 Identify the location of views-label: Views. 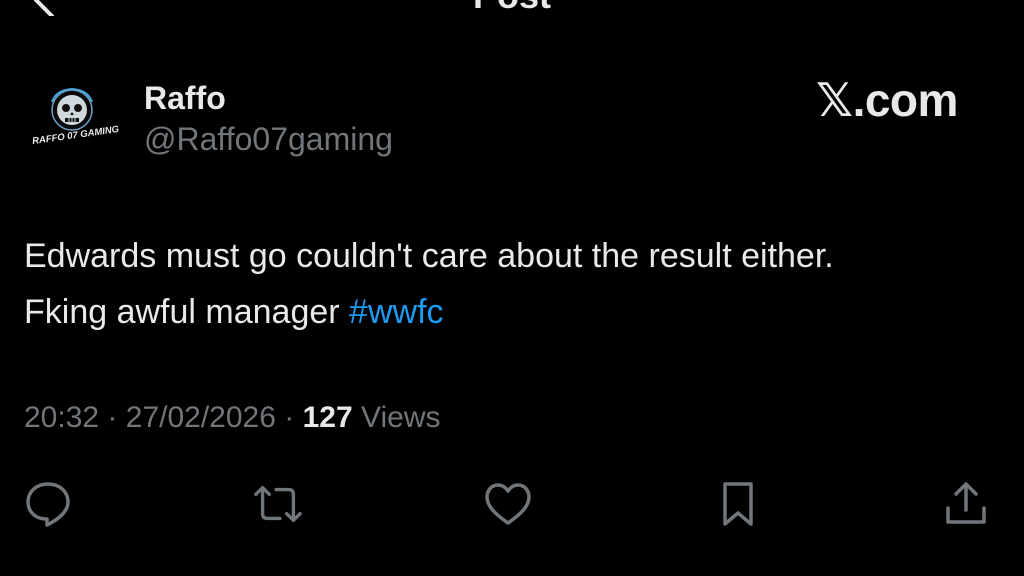
(401, 417).